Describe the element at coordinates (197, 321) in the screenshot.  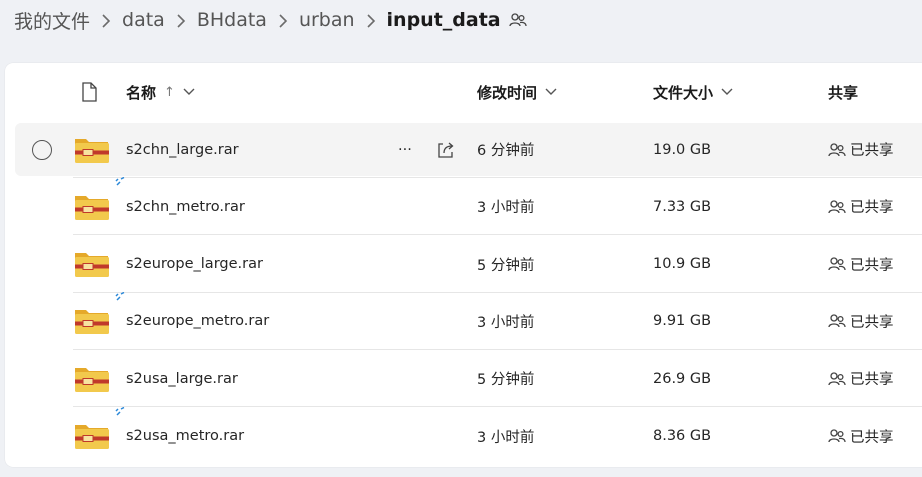
I see `file-name: s2europe_metro.rar` at that location.